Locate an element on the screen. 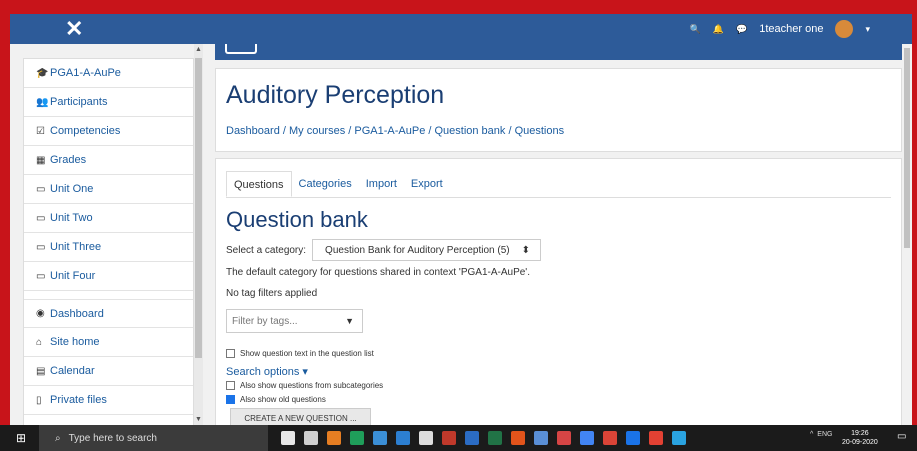 The image size is (917, 451). users-icon: 👥 is located at coordinates (42, 102).